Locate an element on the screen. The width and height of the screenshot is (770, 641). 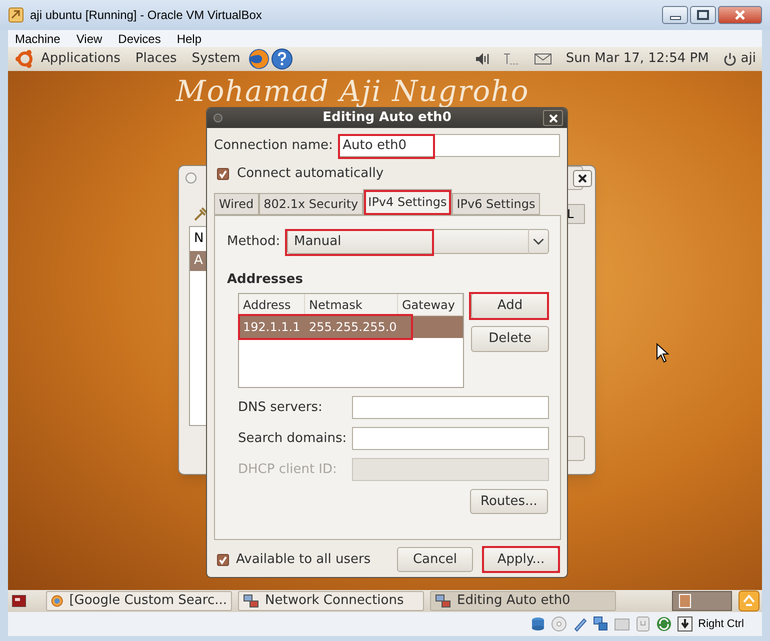
mouse-cursor-icon is located at coordinates (663, 353).